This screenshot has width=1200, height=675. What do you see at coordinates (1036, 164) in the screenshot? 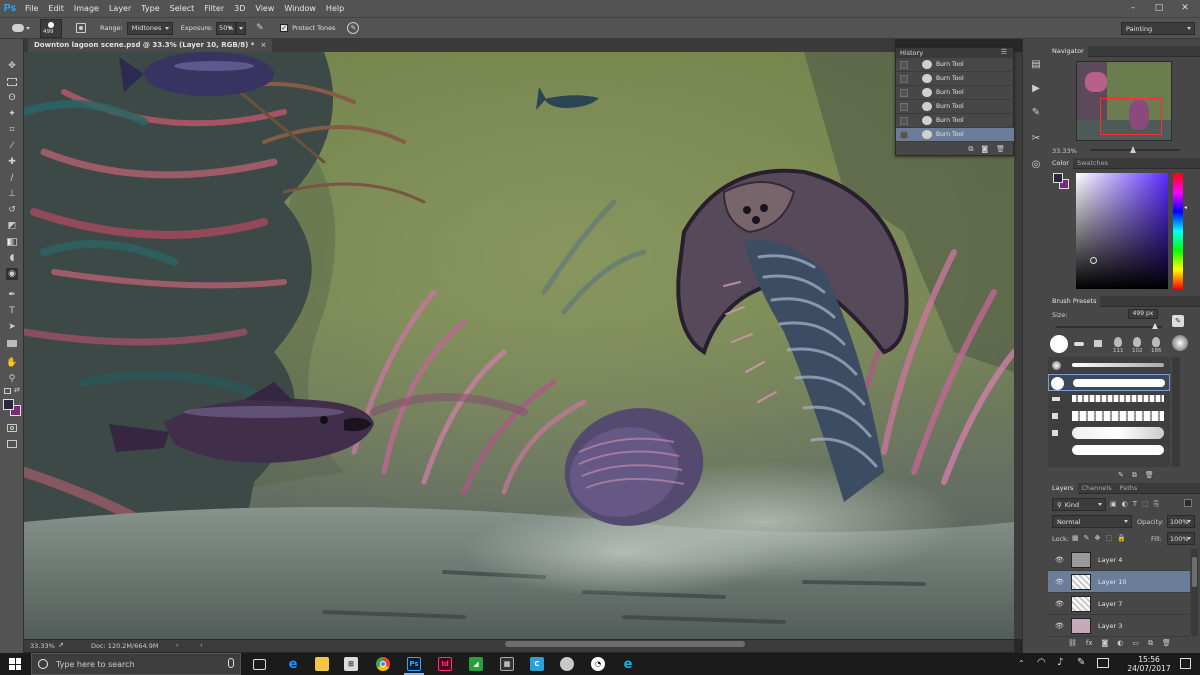
I see `properties-panel-icon: ◎` at bounding box center [1036, 164].